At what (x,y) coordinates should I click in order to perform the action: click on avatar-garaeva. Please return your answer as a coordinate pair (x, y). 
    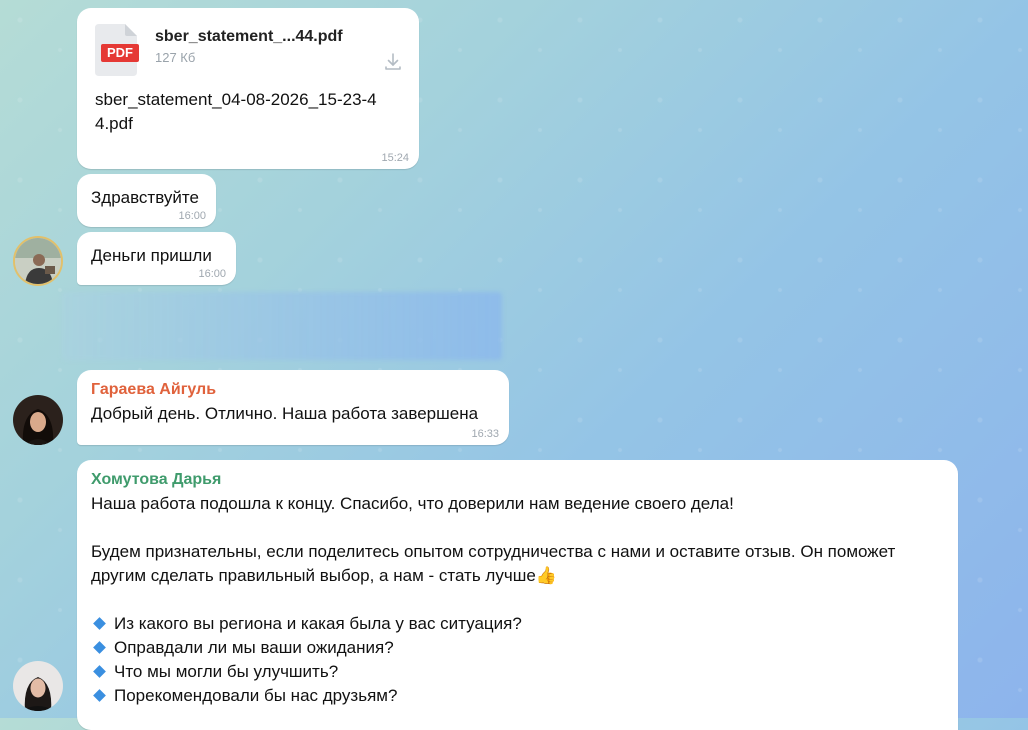
    Looking at the image, I should click on (38, 420).